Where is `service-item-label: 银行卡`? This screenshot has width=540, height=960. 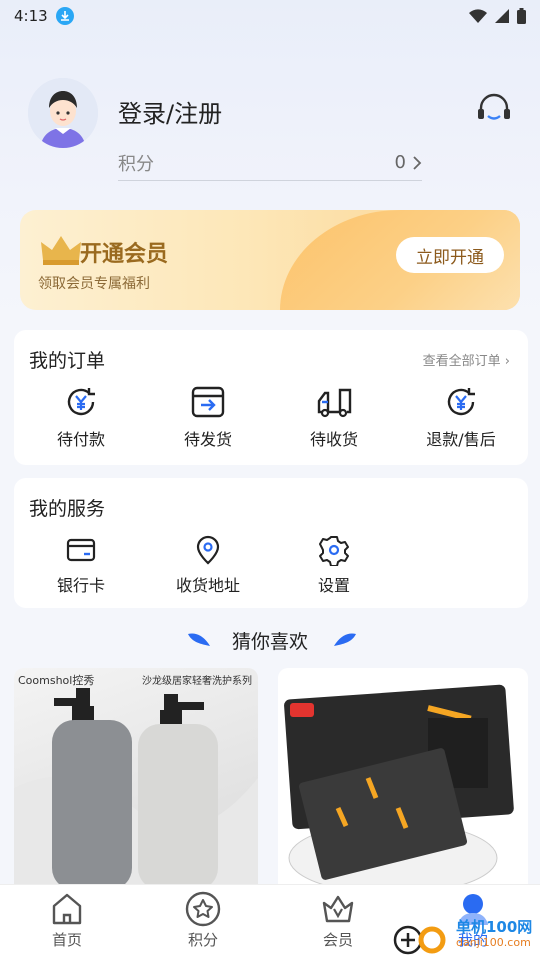 service-item-label: 银行卡 is located at coordinates (80, 585).